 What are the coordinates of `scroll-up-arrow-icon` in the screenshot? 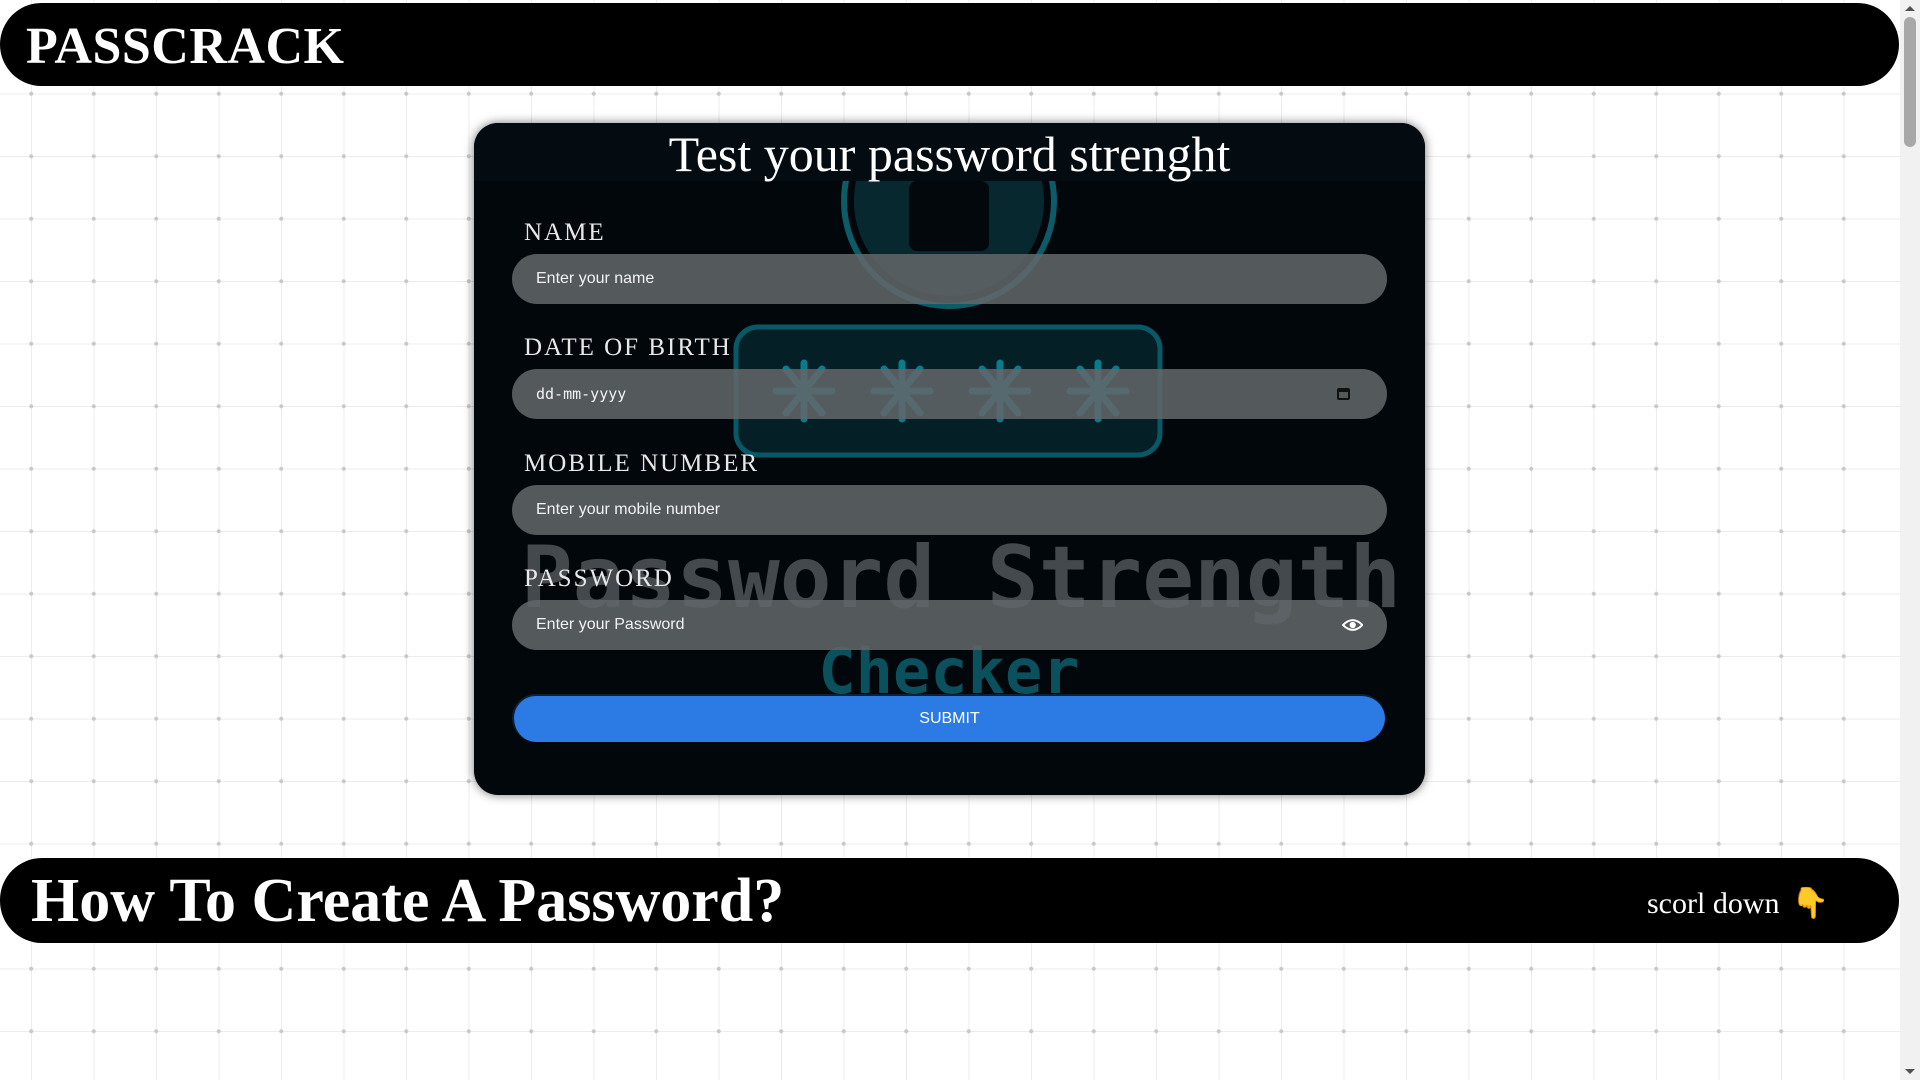 It's located at (1910, 8).